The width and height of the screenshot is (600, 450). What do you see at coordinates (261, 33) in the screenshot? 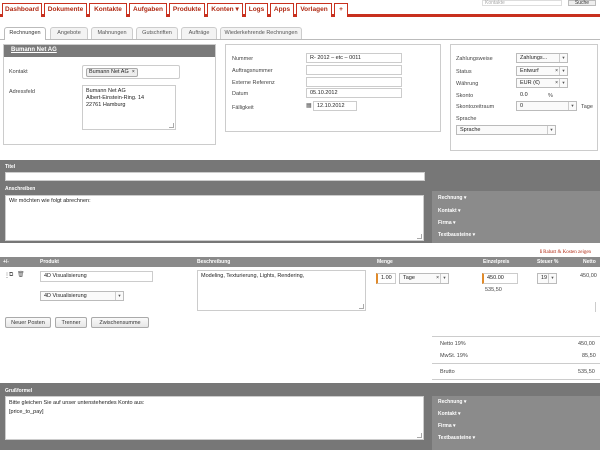
I see `tab-wiederkehrende: Wiederkehrende Rechnungen` at bounding box center [261, 33].